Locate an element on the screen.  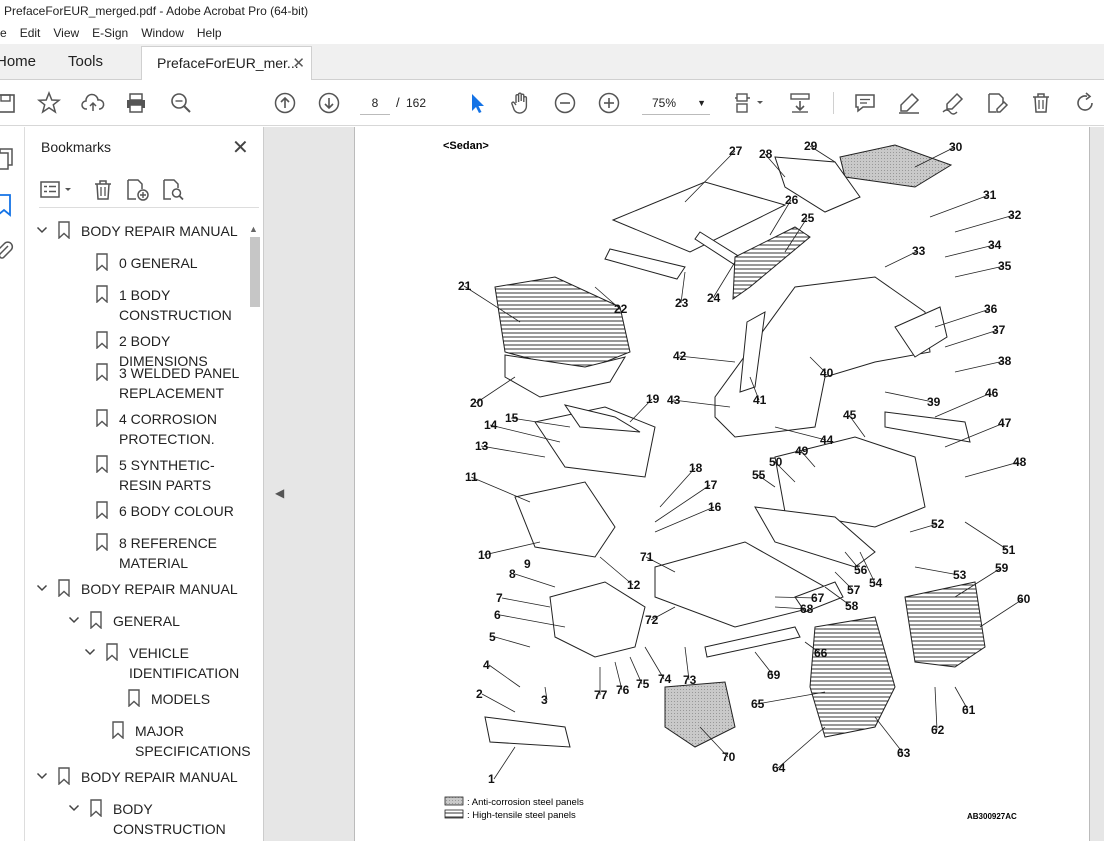
menu-file: e is located at coordinates (6, 33).